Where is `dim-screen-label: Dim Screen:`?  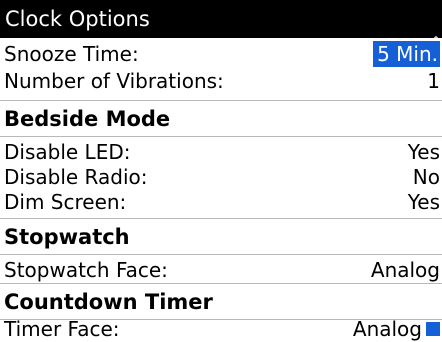
dim-screen-label: Dim Screen: is located at coordinates (65, 202).